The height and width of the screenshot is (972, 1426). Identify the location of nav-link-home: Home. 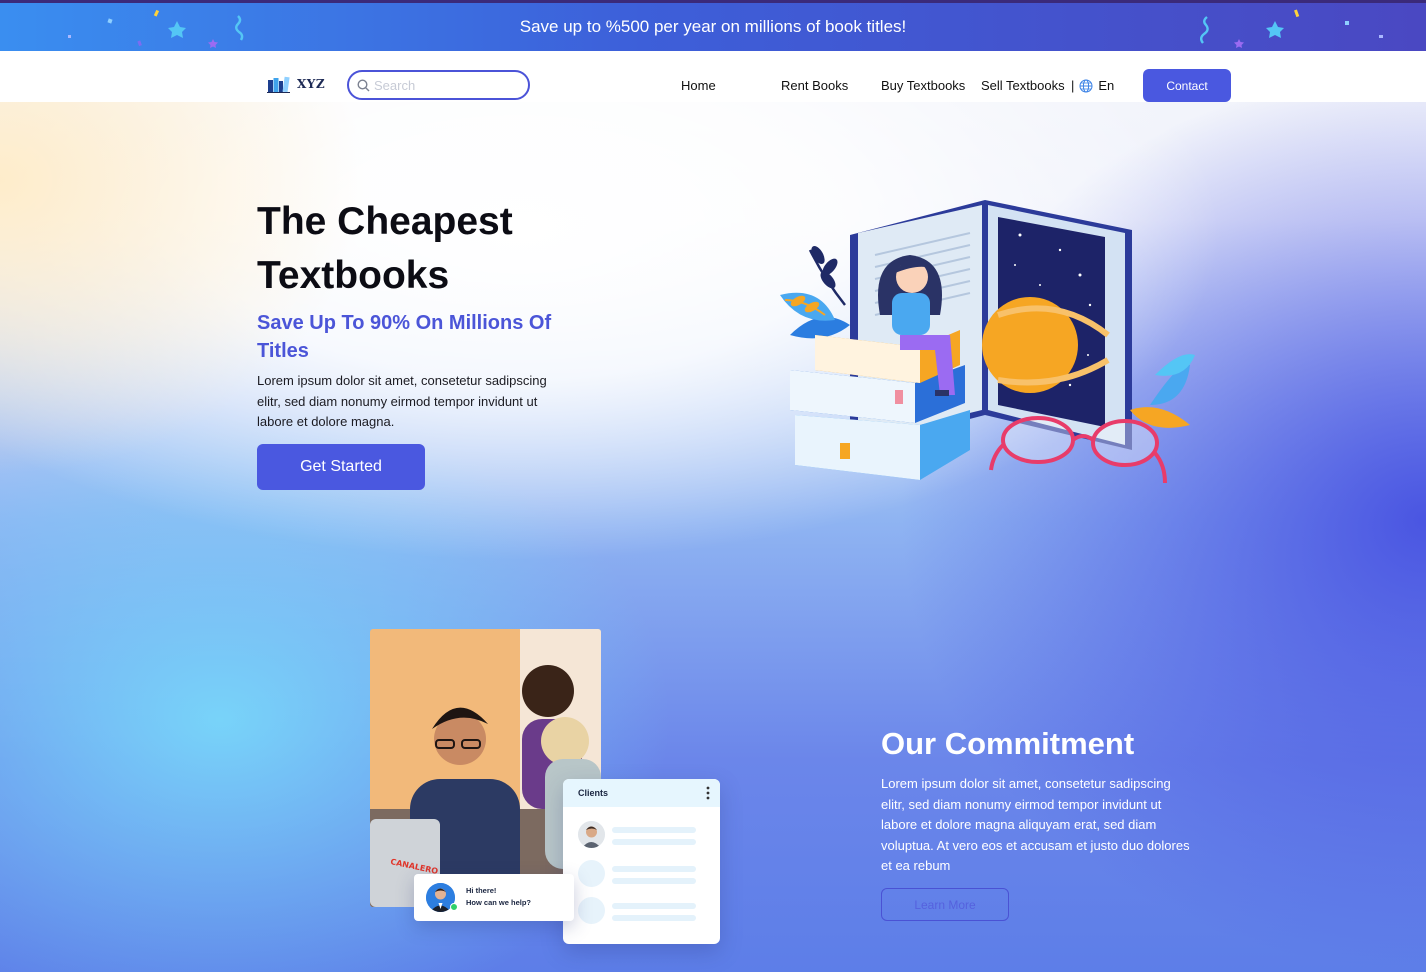
(698, 85).